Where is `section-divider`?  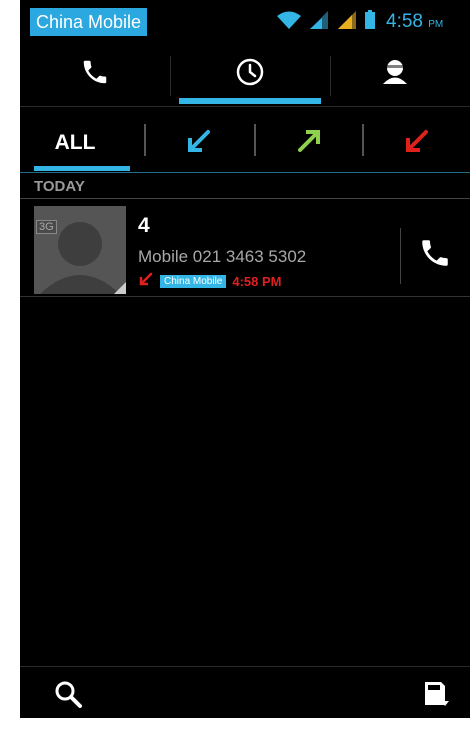
section-divider is located at coordinates (245, 198).